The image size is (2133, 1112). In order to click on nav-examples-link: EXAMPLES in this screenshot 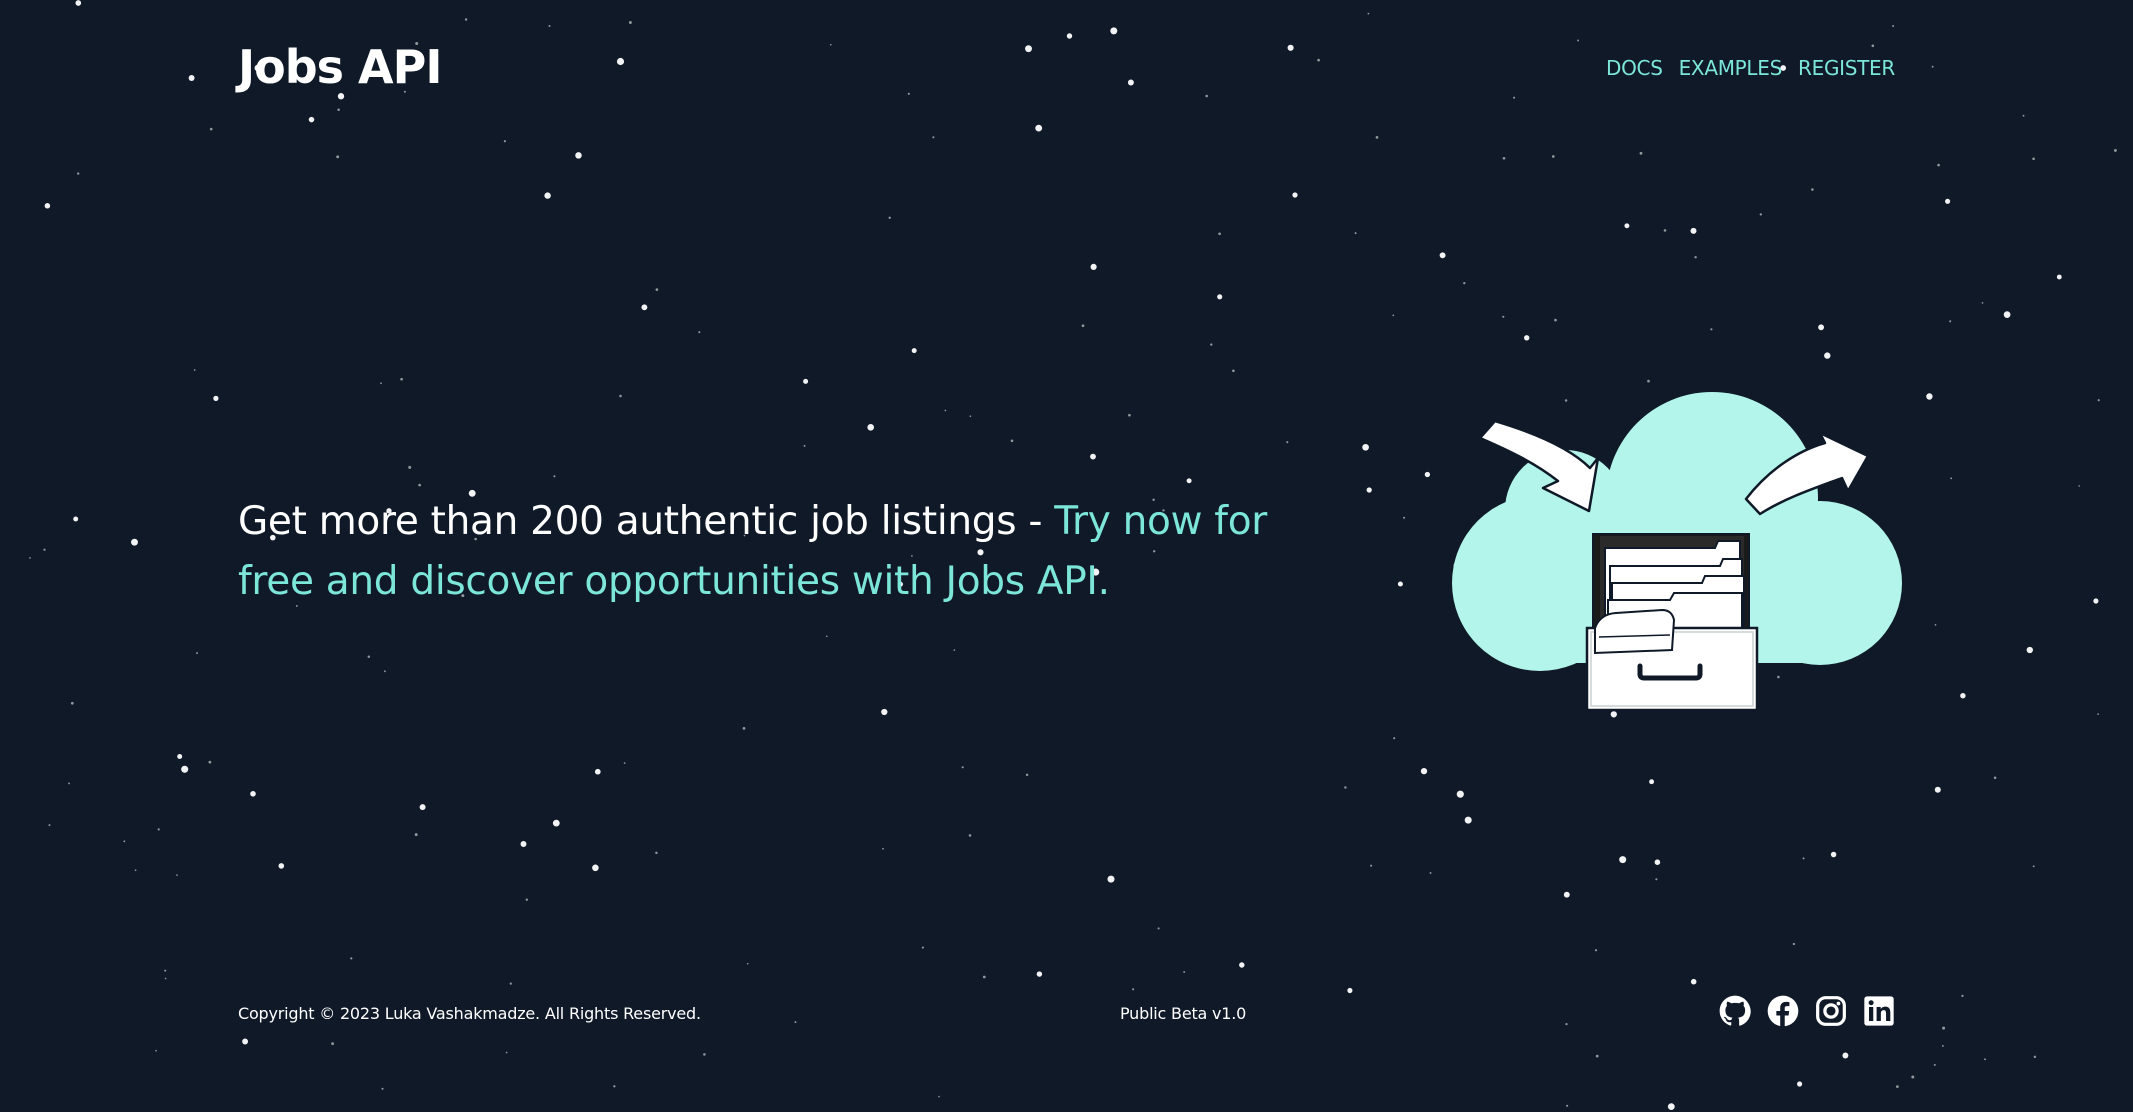, I will do `click(1731, 68)`.